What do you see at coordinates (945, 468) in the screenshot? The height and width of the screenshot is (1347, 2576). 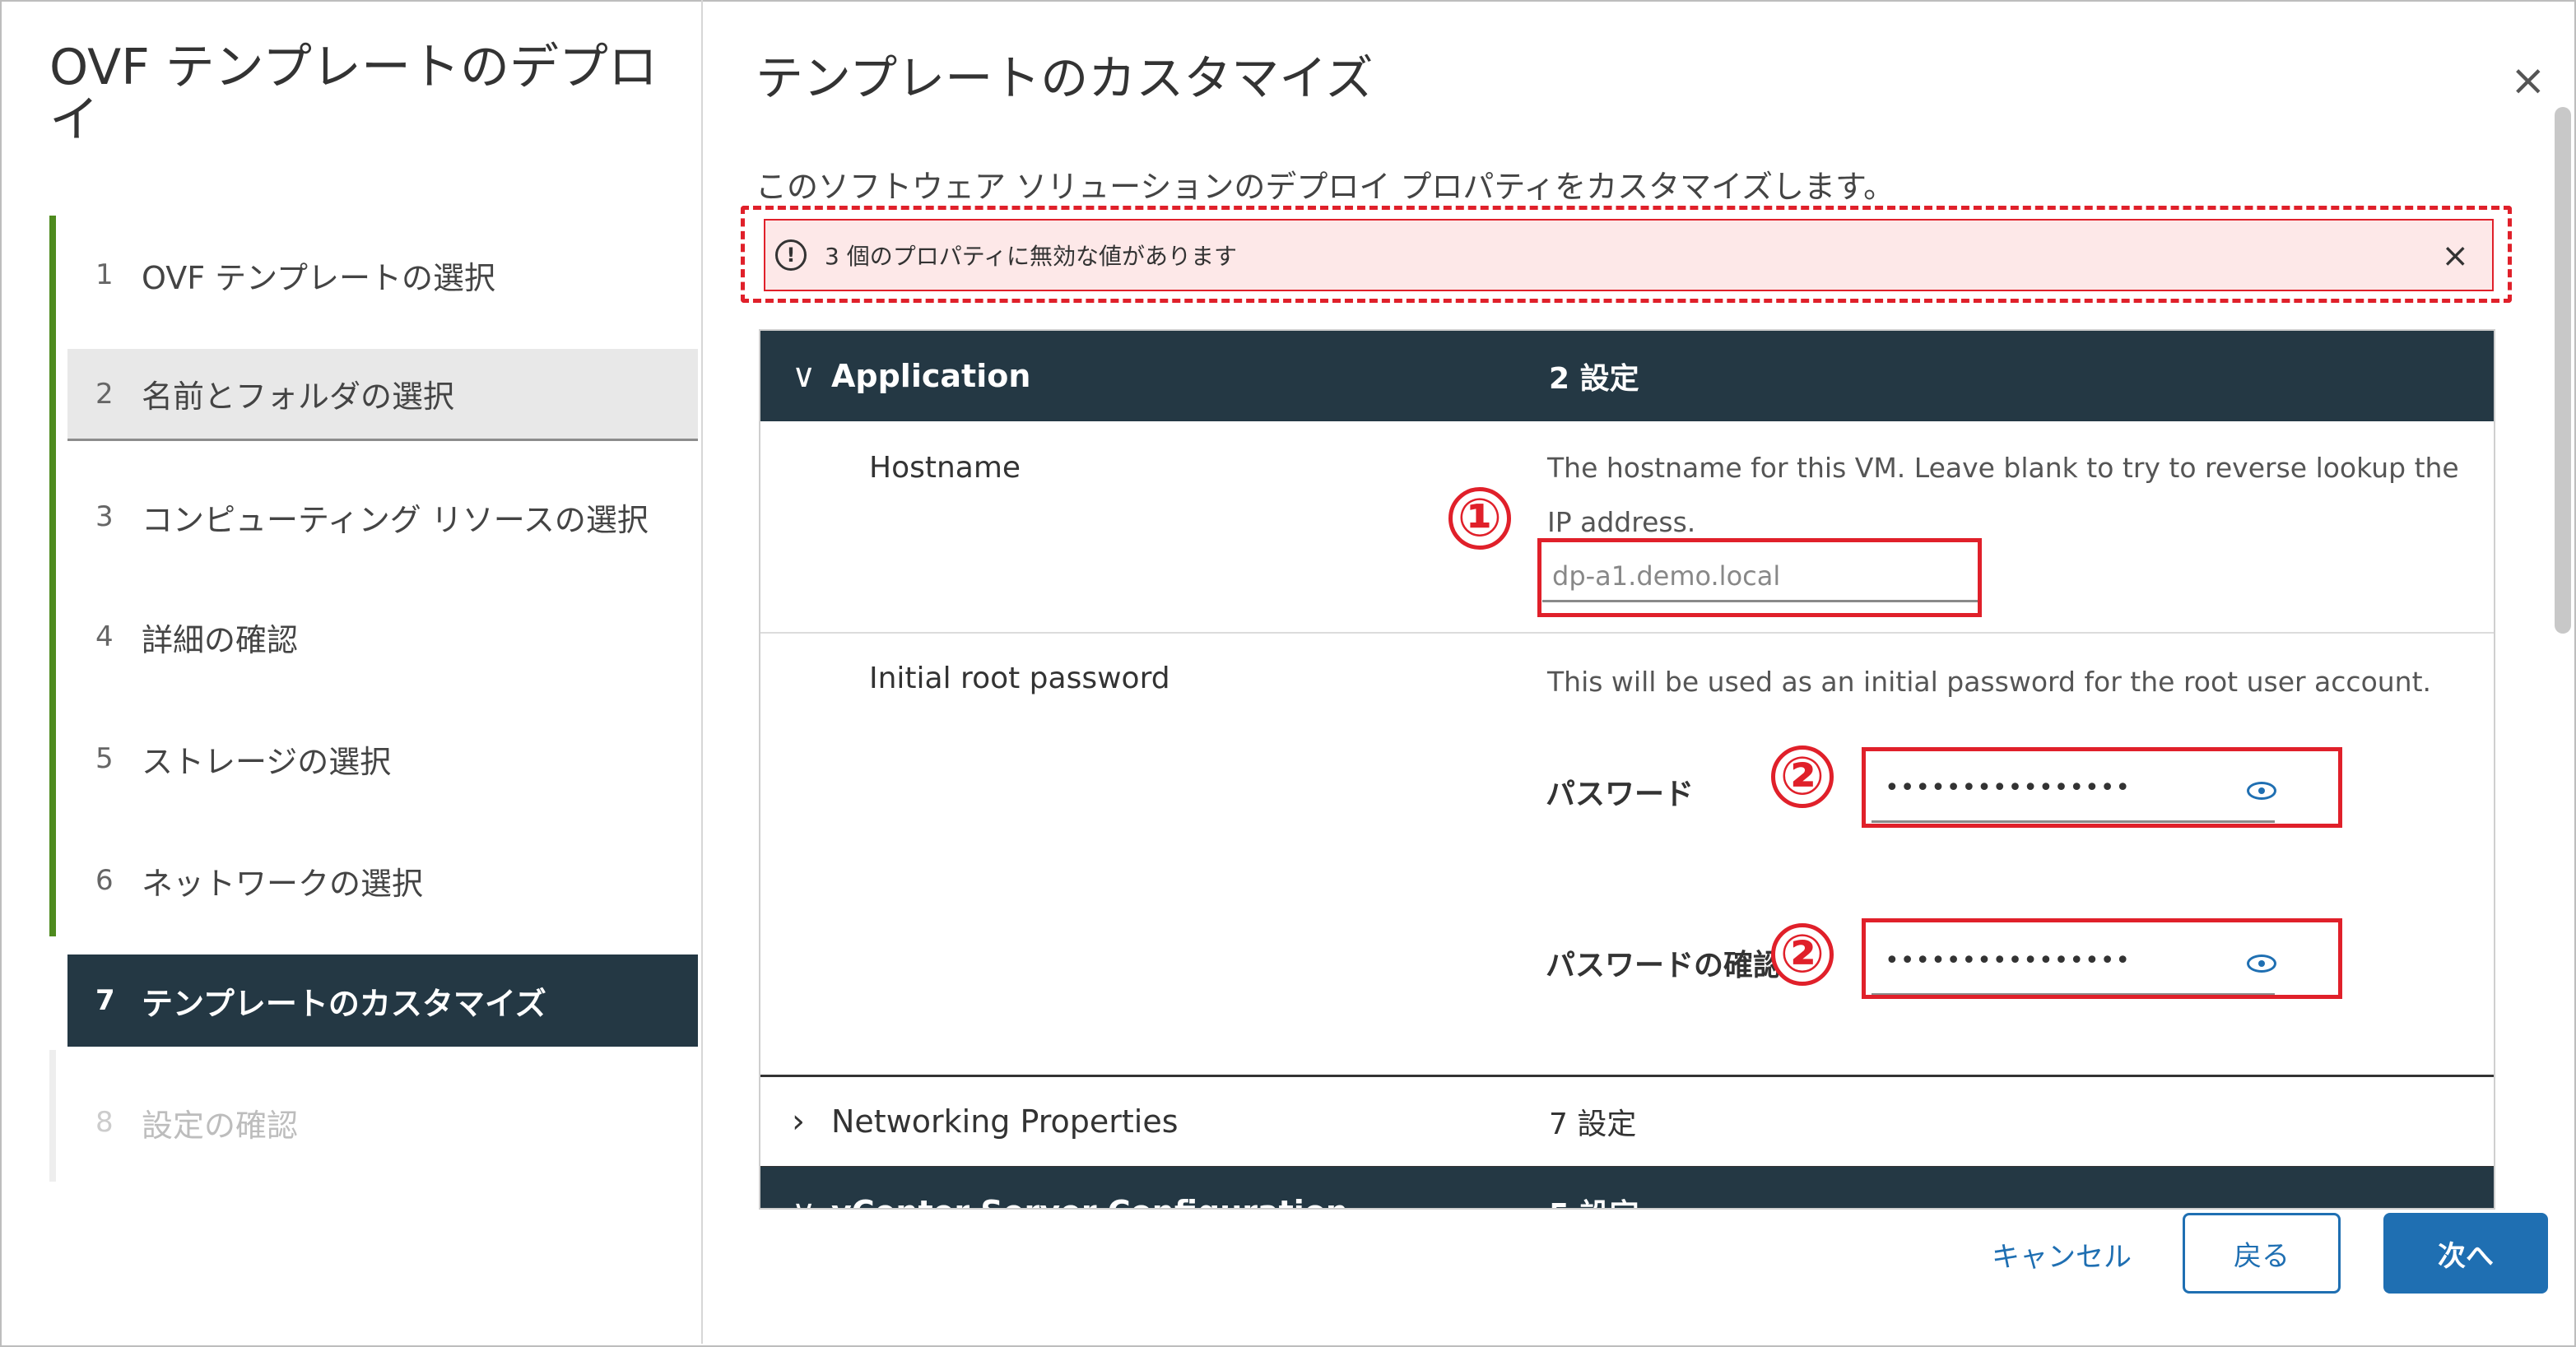 I see `hostname-label: Hostname` at bounding box center [945, 468].